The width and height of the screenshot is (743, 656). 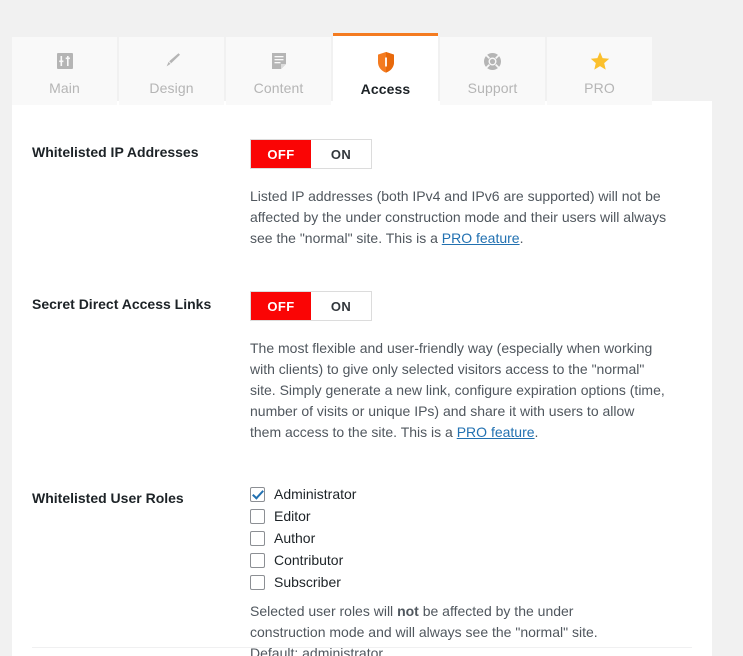 What do you see at coordinates (257, 516) in the screenshot?
I see `checkbox-editor` at bounding box center [257, 516].